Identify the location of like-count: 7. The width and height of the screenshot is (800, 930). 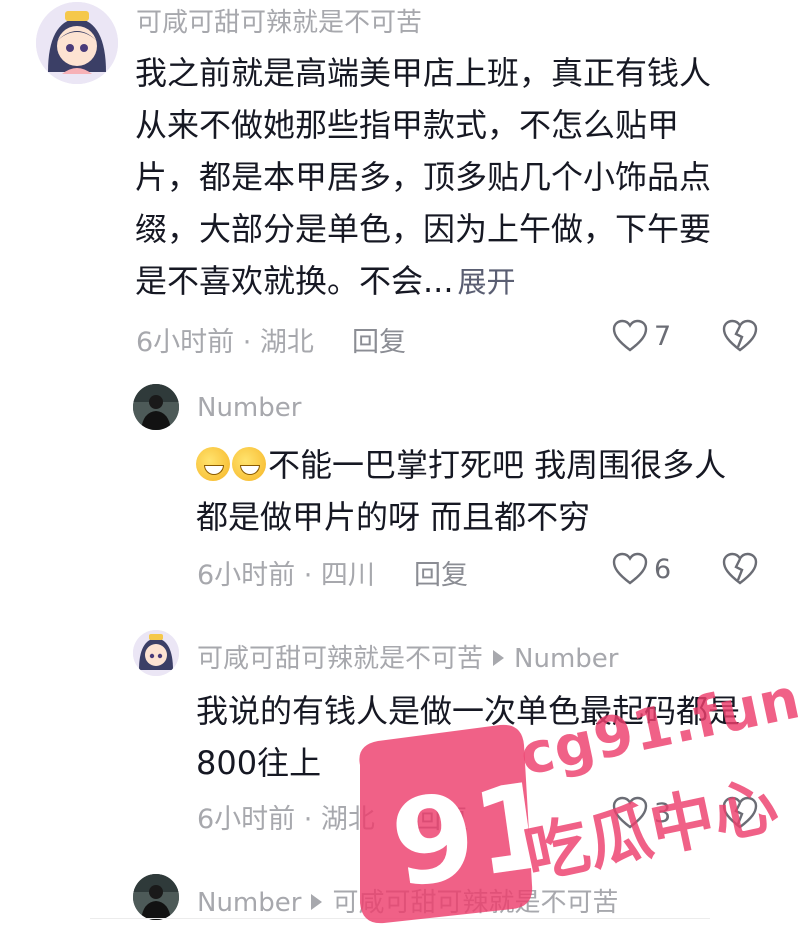
(663, 336).